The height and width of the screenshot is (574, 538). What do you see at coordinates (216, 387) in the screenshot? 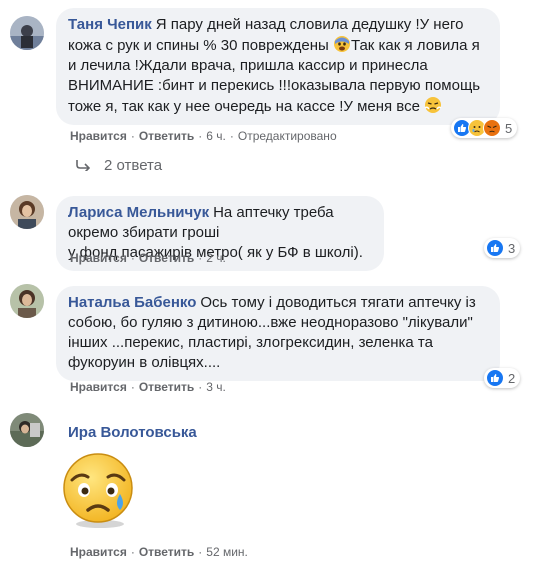
I see `timestamp: 3 ч.` at bounding box center [216, 387].